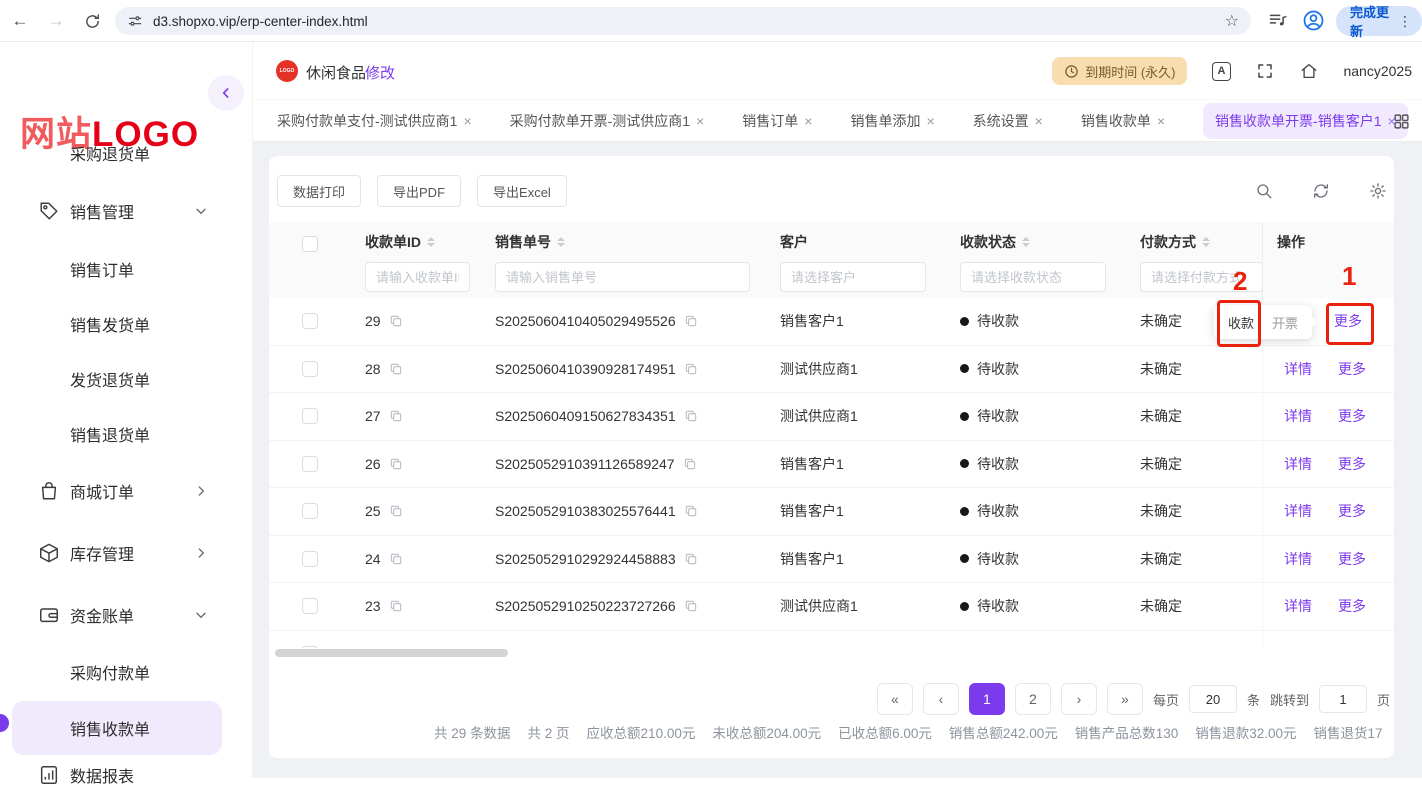  What do you see at coordinates (1123, 121) in the screenshot?
I see `tab: 销售收款单 ×` at bounding box center [1123, 121].